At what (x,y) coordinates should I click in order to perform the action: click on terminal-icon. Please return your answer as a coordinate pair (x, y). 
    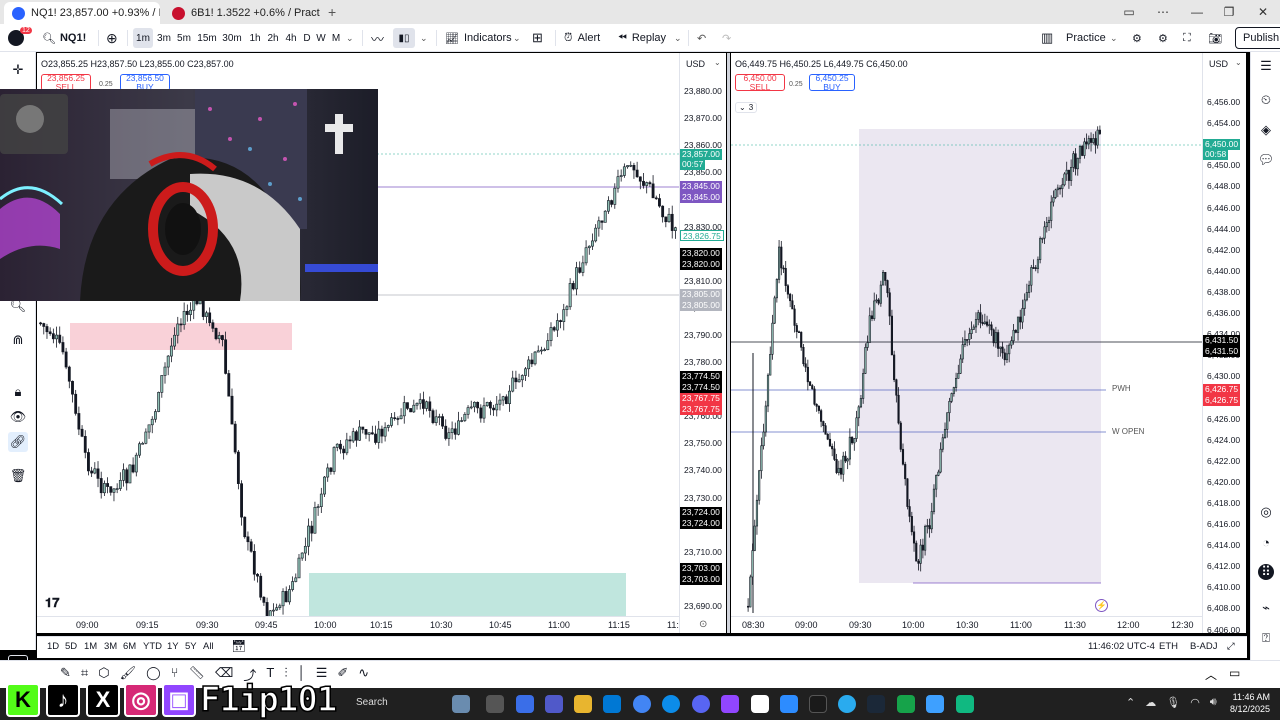
    Looking at the image, I should click on (818, 704).